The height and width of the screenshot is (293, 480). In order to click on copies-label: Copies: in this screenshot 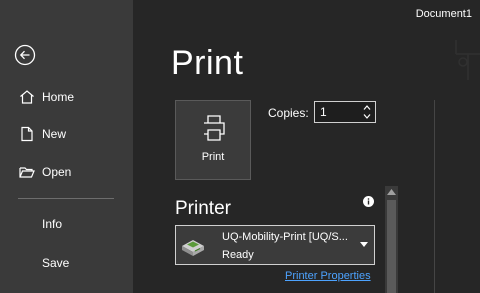, I will do `click(288, 113)`.